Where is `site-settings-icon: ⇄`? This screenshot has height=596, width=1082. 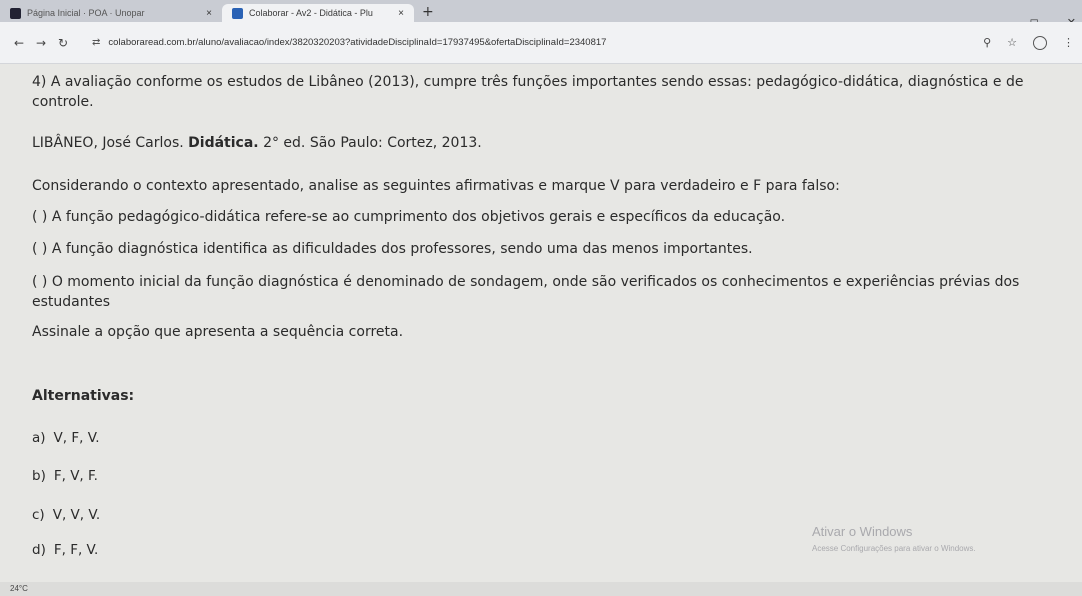
site-settings-icon: ⇄ is located at coordinates (96, 42).